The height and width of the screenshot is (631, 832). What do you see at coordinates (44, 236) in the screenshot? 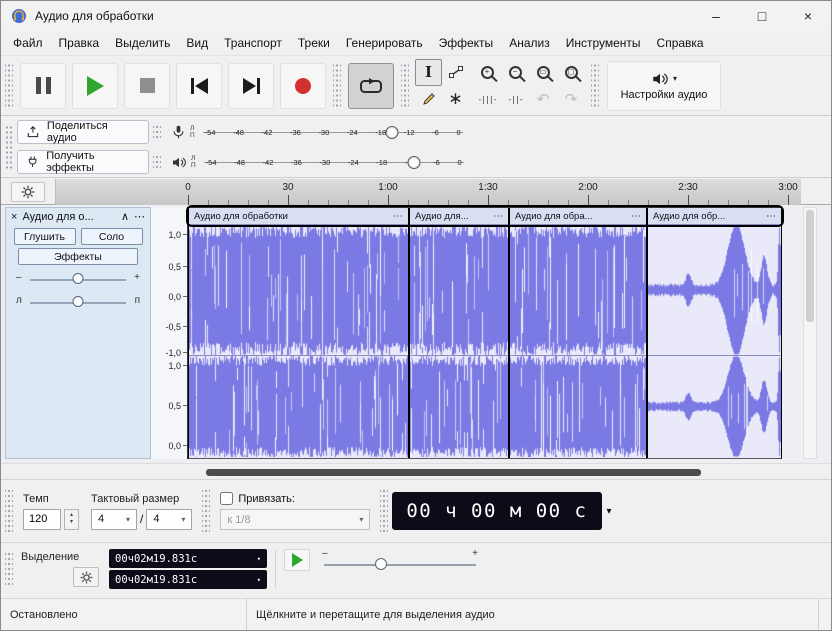
I see `mute-button: Глушить` at bounding box center [44, 236].